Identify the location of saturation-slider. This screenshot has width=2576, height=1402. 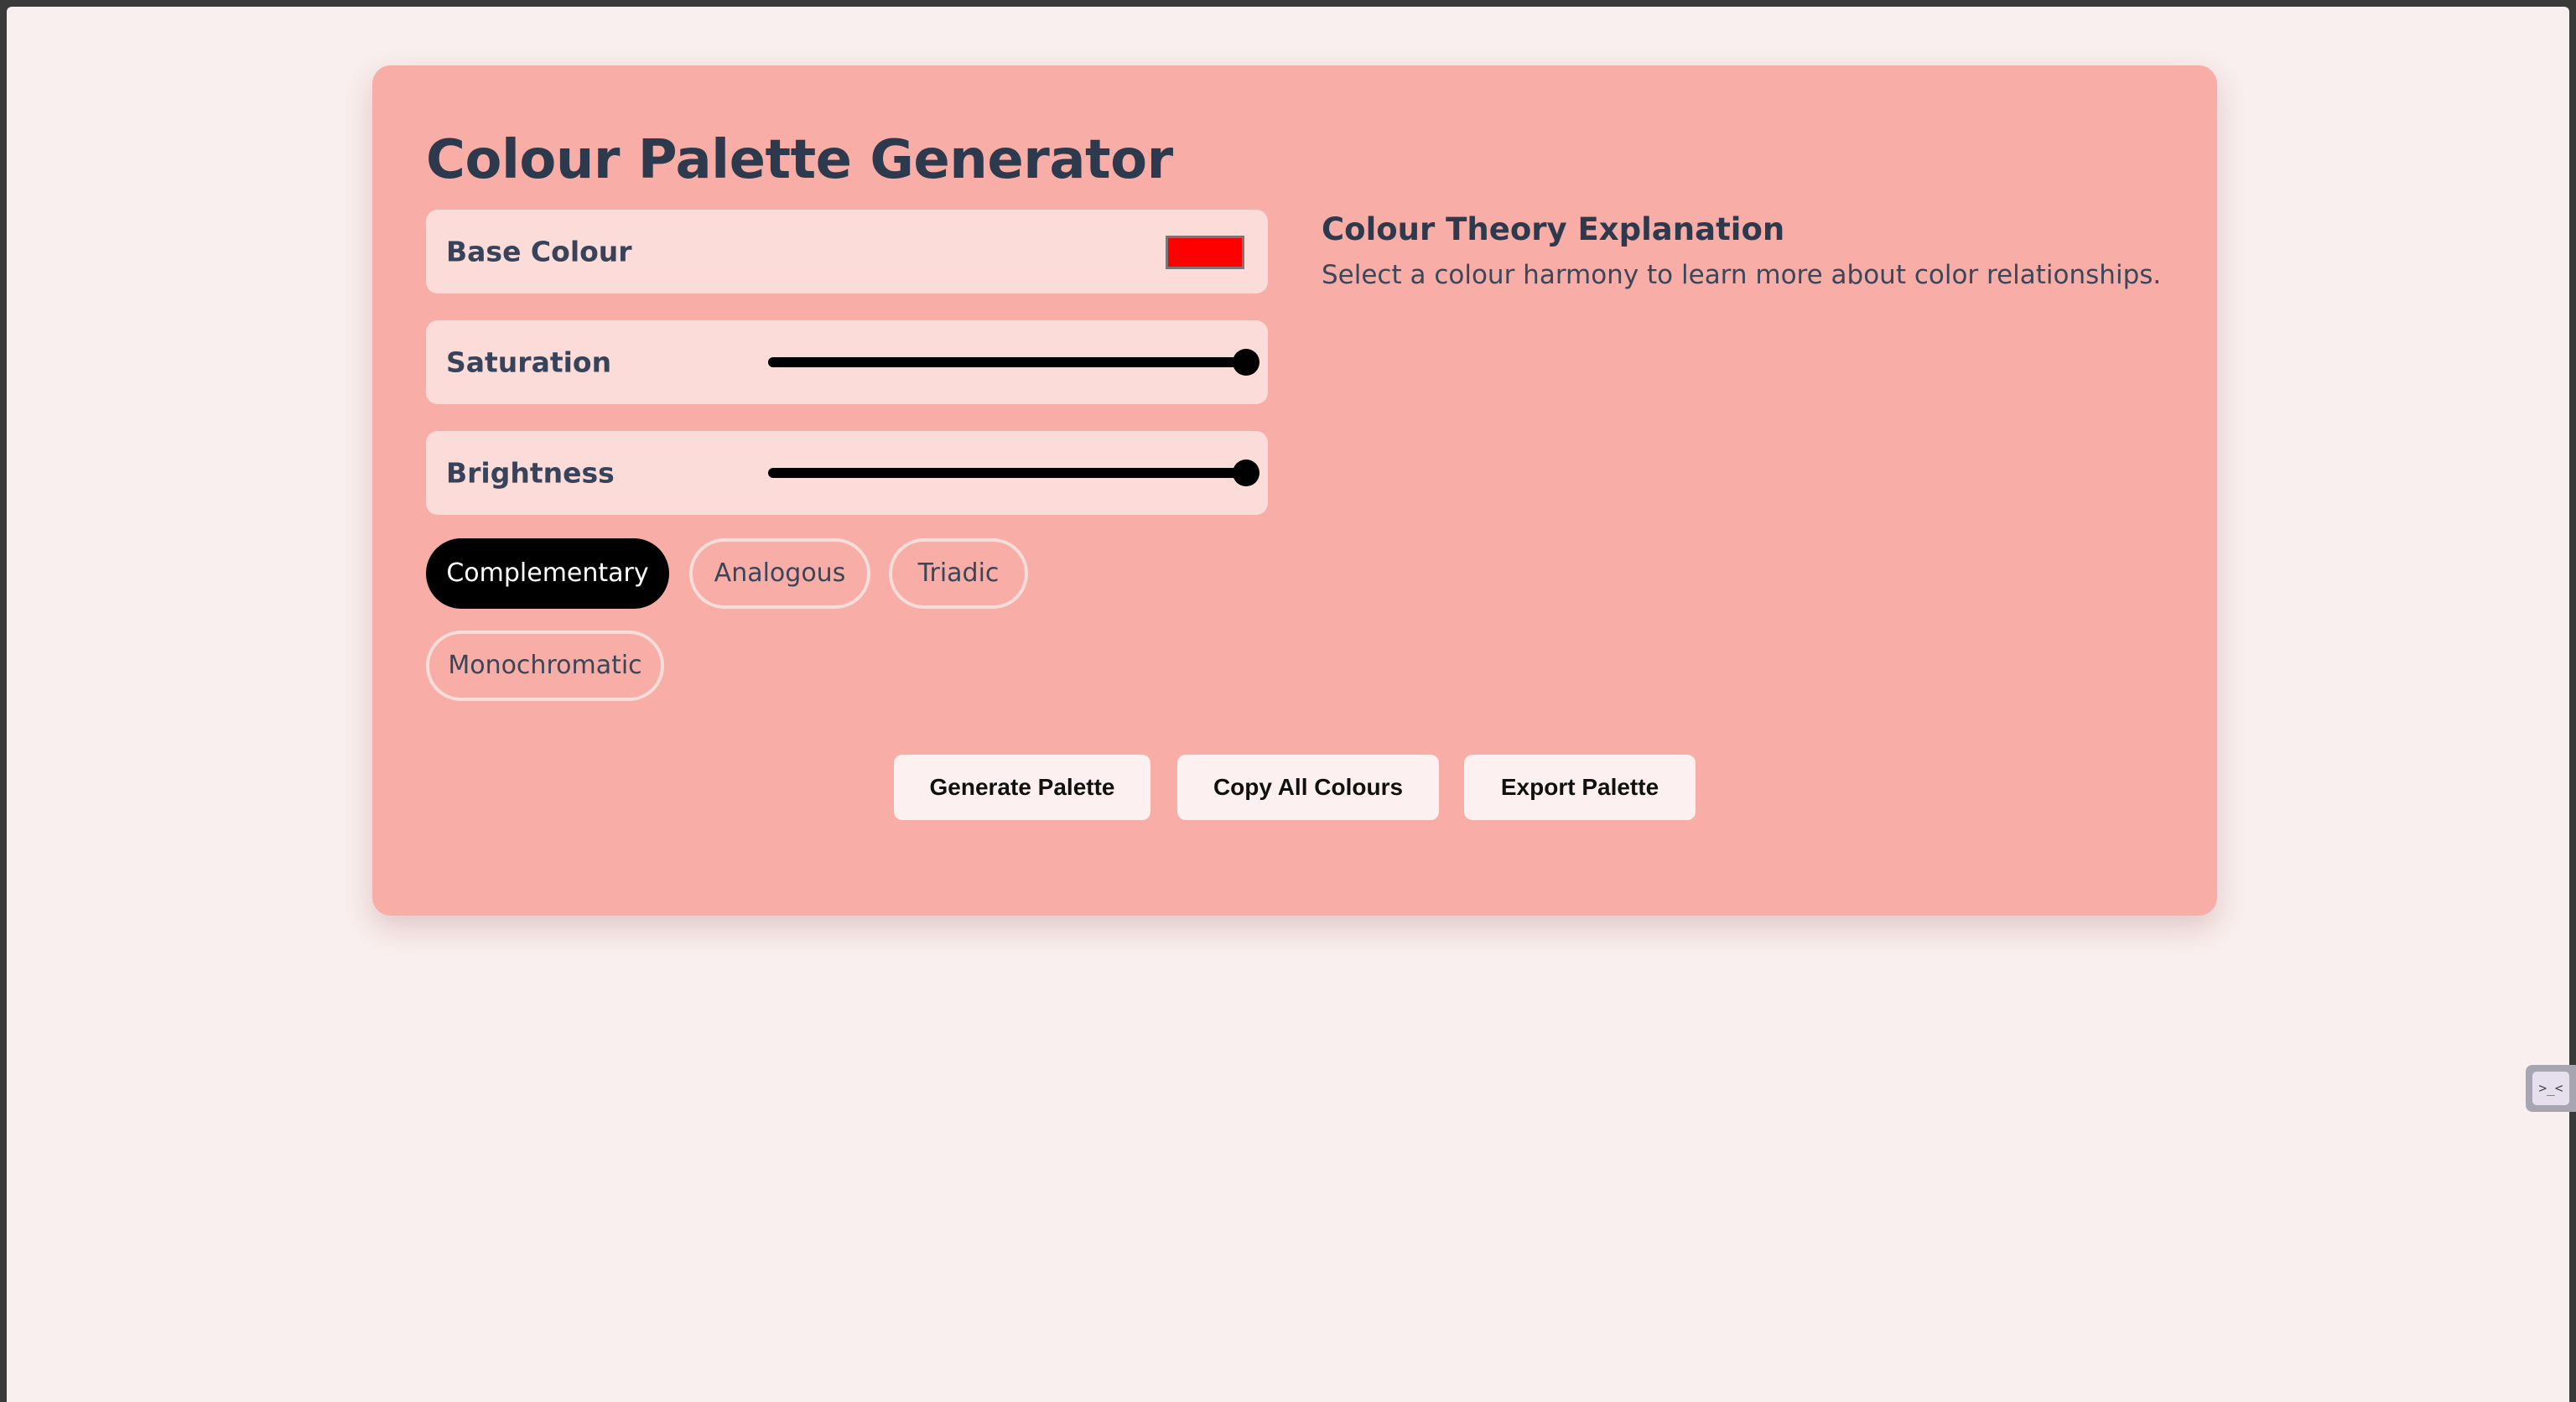
(1013, 362).